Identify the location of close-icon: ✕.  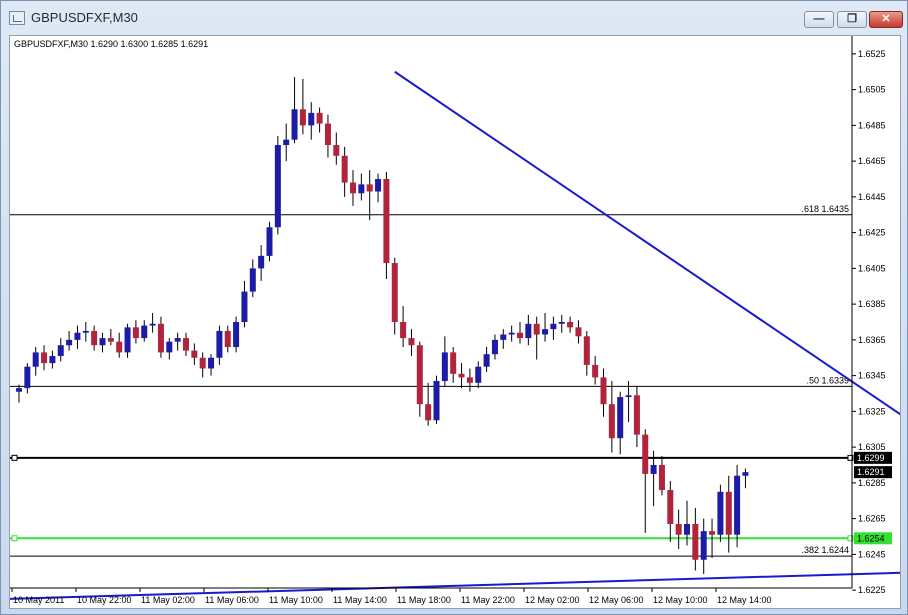
(886, 19).